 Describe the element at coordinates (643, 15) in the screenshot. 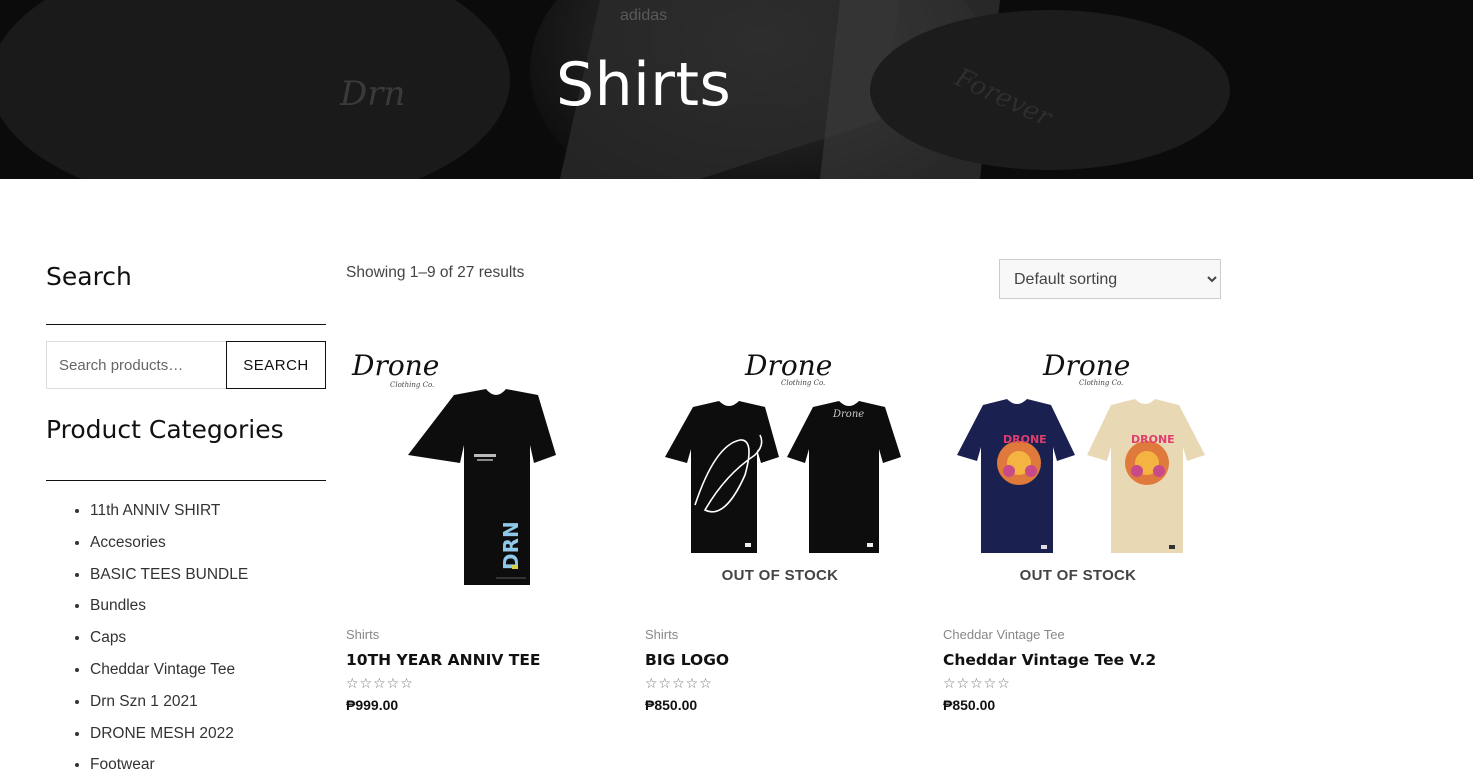

I see `svg-text: adidas` at that location.